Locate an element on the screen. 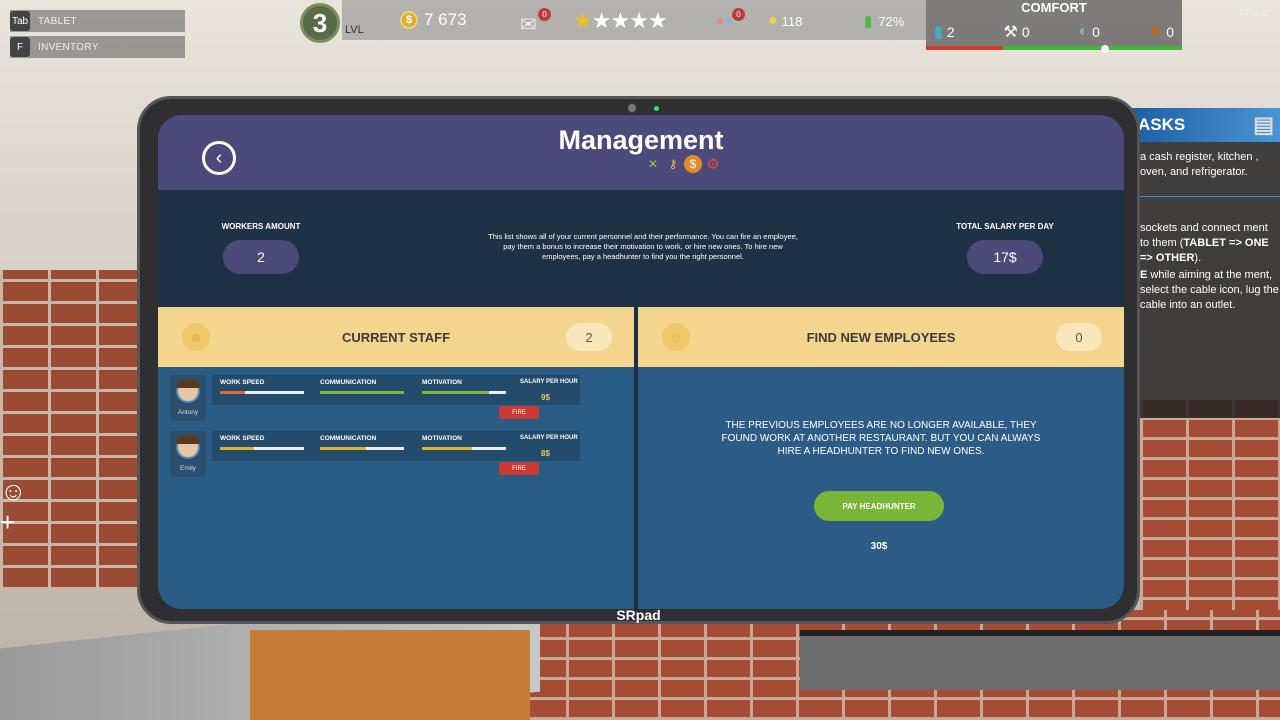 This screenshot has height=720, width=1280. customers-button: ●●● 0 is located at coordinates (730, 18).